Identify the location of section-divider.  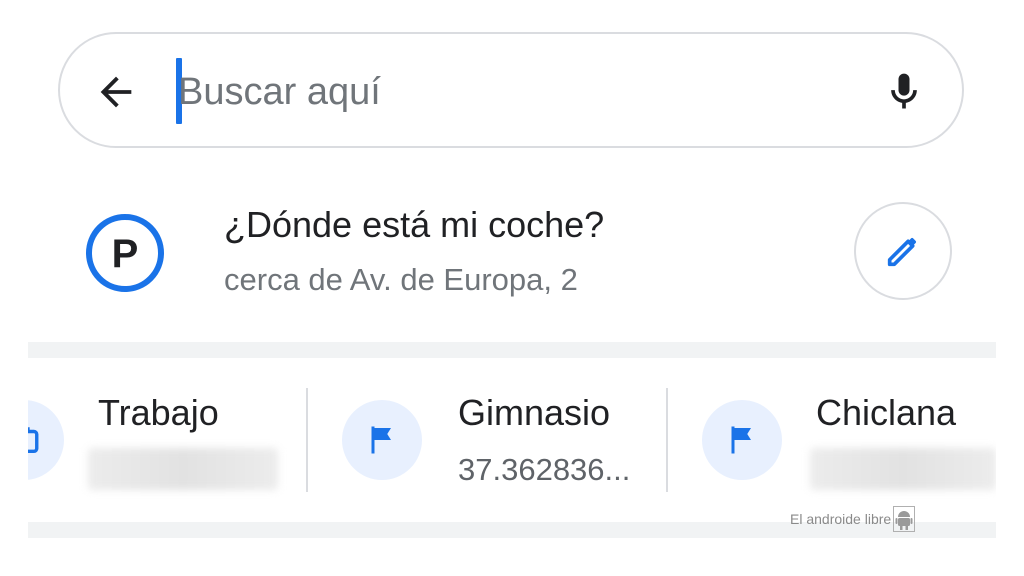
(512, 350).